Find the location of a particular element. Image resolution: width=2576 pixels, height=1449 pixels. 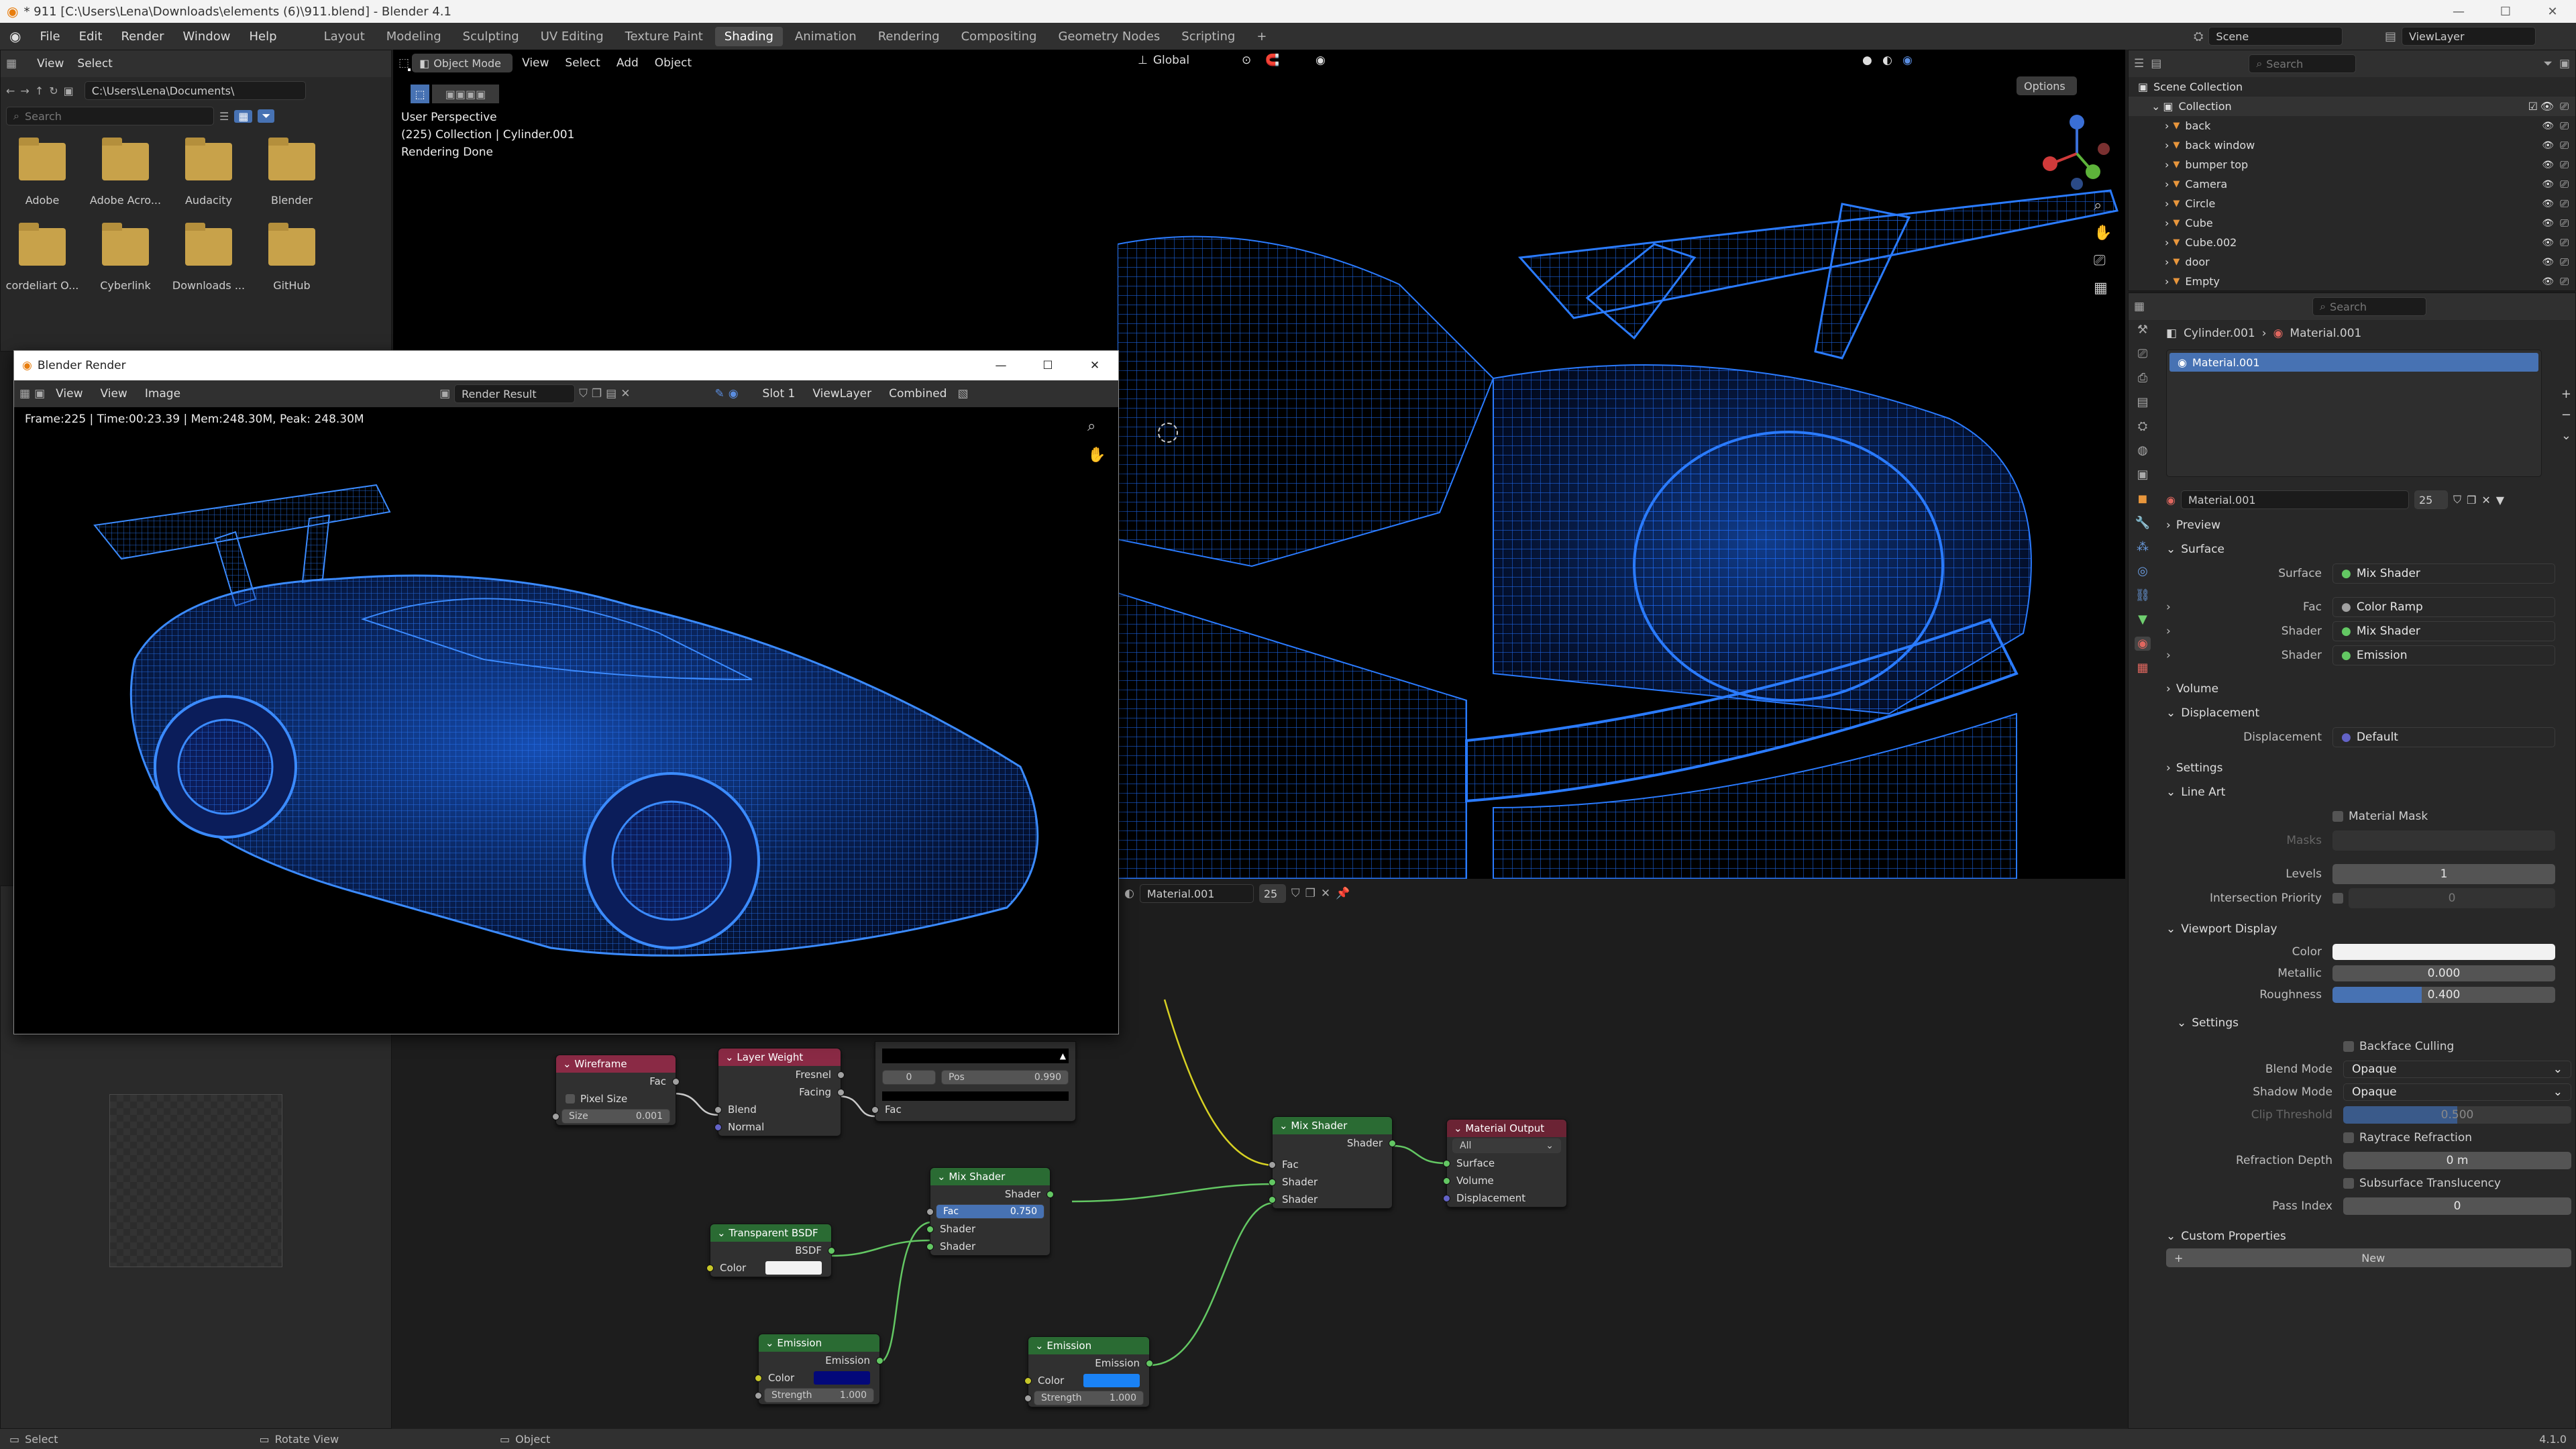

modifier-tab-icon: 🔧 is located at coordinates (2142, 523).